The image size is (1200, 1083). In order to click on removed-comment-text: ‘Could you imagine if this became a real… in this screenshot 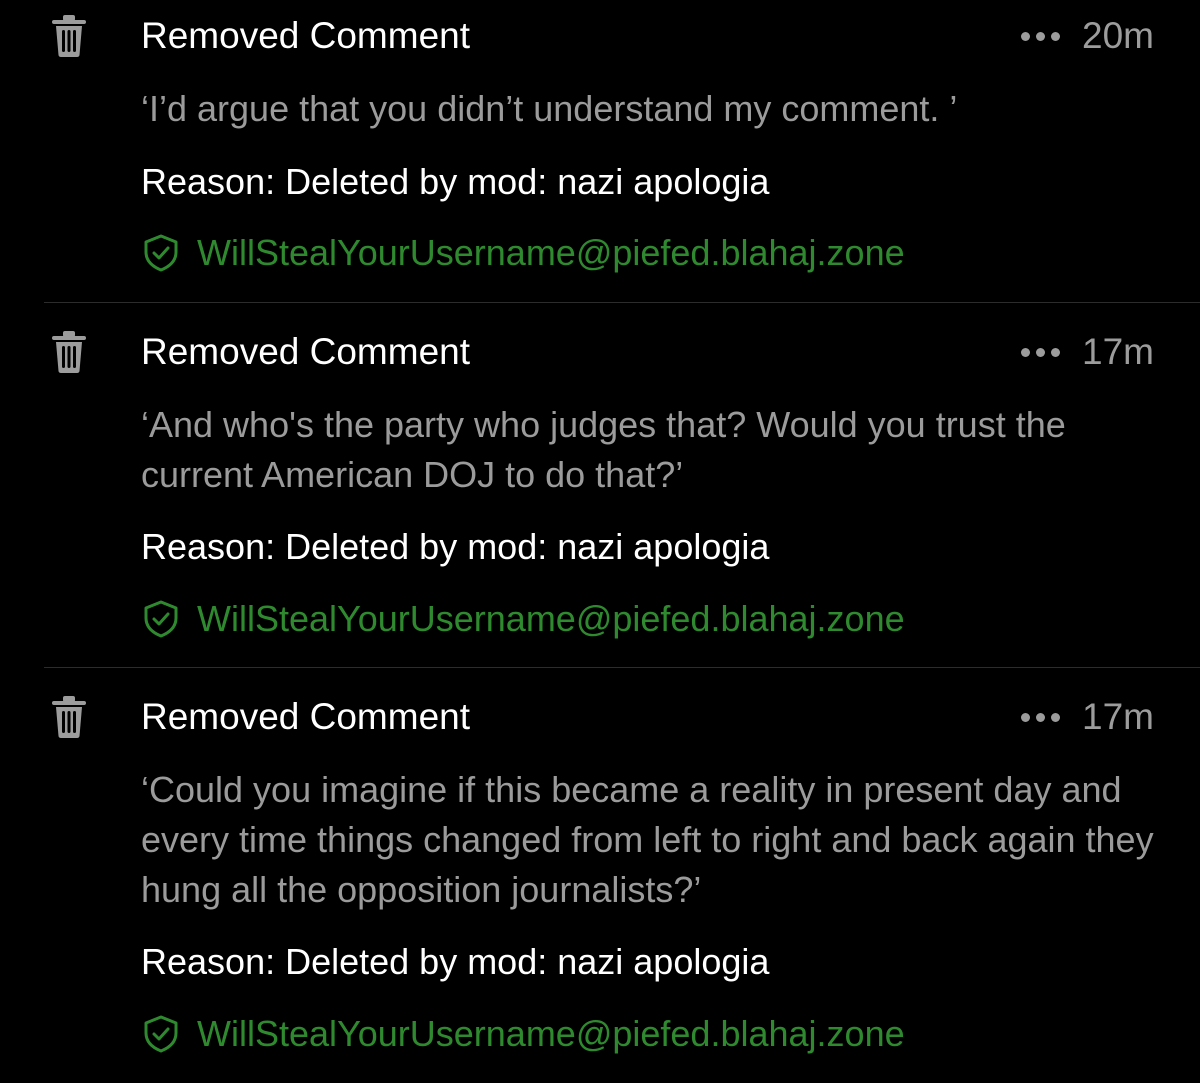, I will do `click(647, 839)`.